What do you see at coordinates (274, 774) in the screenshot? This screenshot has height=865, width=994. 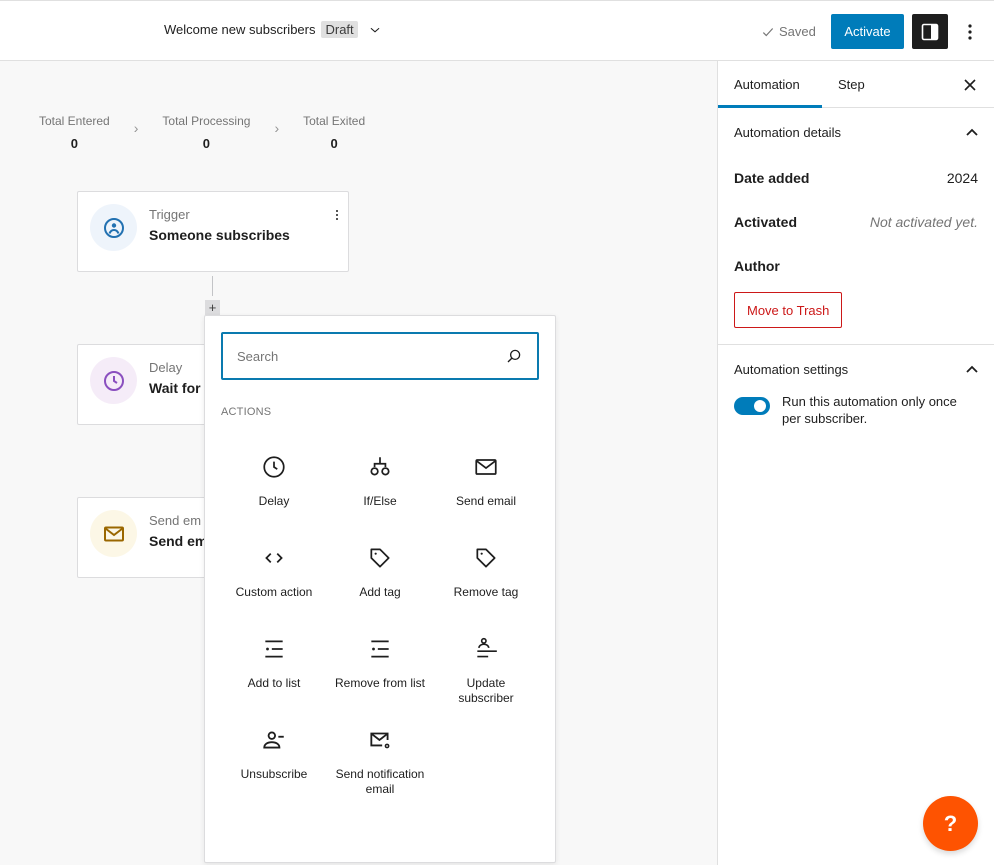 I see `action-label: Unsubscribe` at bounding box center [274, 774].